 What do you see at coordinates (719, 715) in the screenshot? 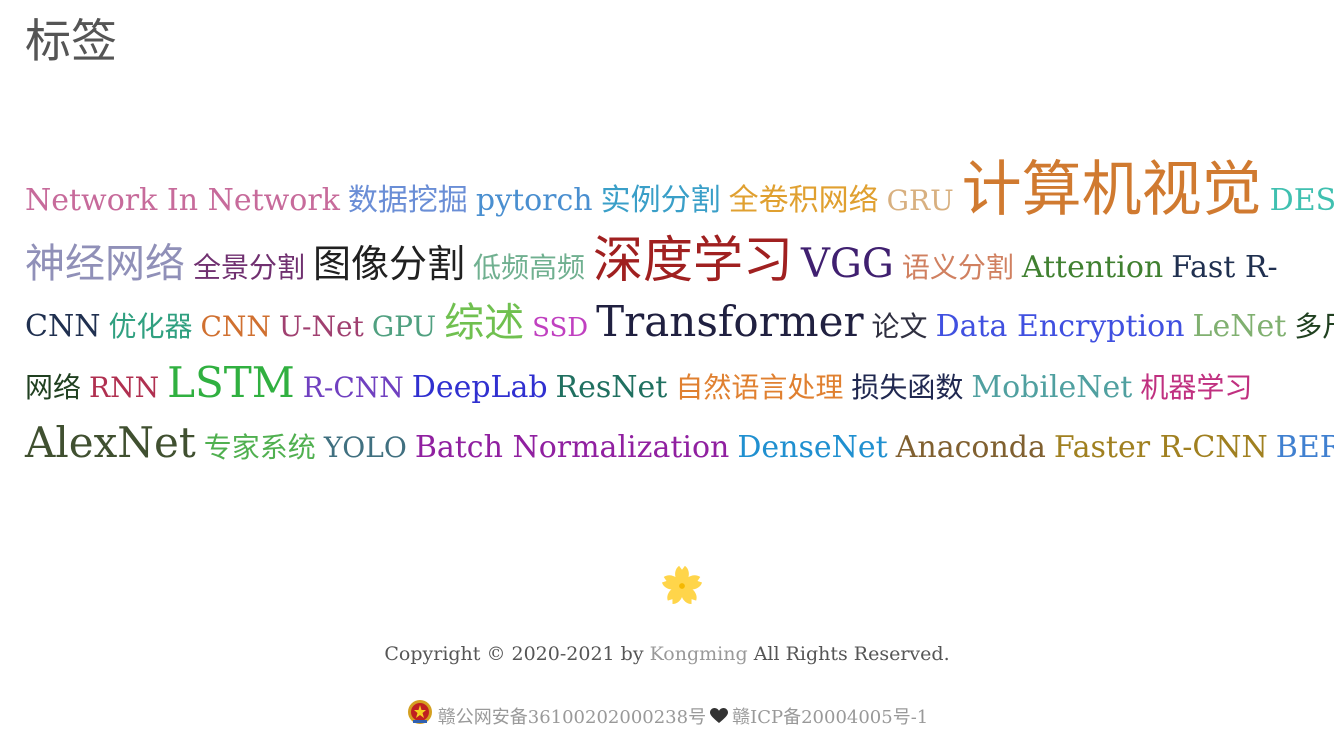
I see `heart-icon` at bounding box center [719, 715].